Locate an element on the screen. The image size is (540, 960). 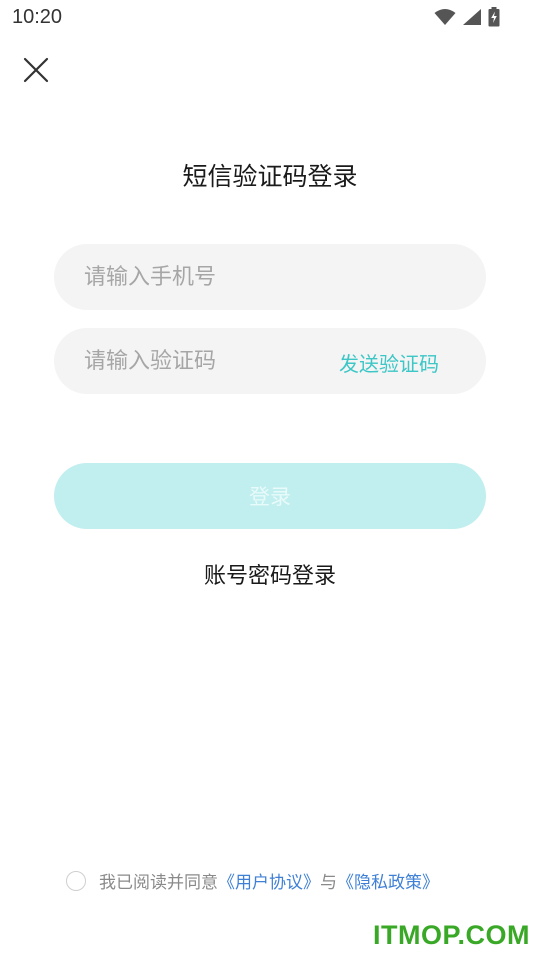
agreement-checkbox is located at coordinates (76, 880).